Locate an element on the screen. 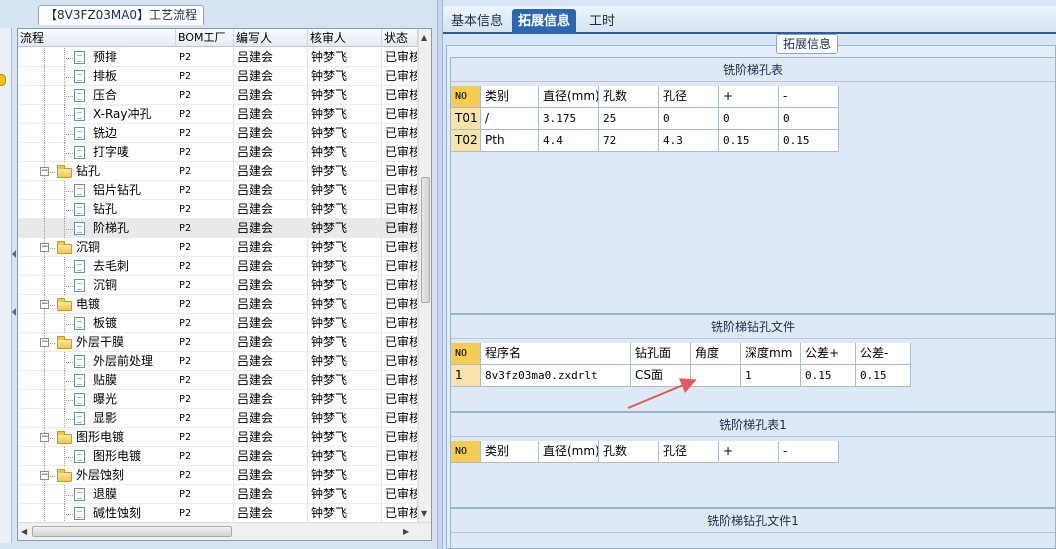 Image resolution: width=1056 pixels, height=549 pixels. tree-node-label: 铝片钻孔 is located at coordinates (117, 190).